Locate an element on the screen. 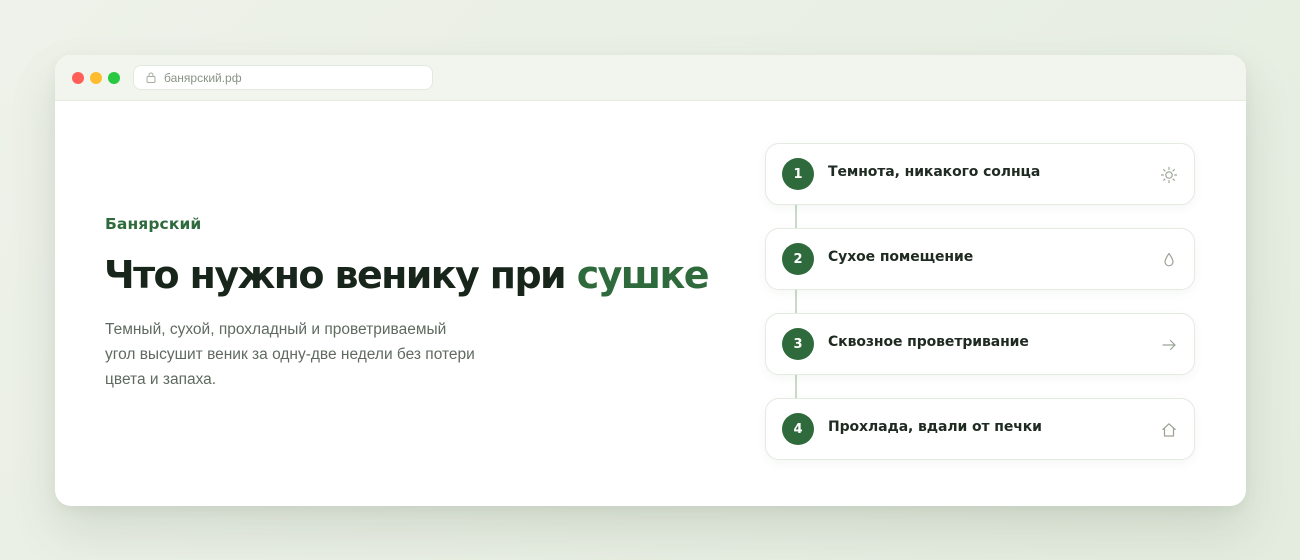 The height and width of the screenshot is (560, 1300). url-text: банярский.рф is located at coordinates (203, 77).